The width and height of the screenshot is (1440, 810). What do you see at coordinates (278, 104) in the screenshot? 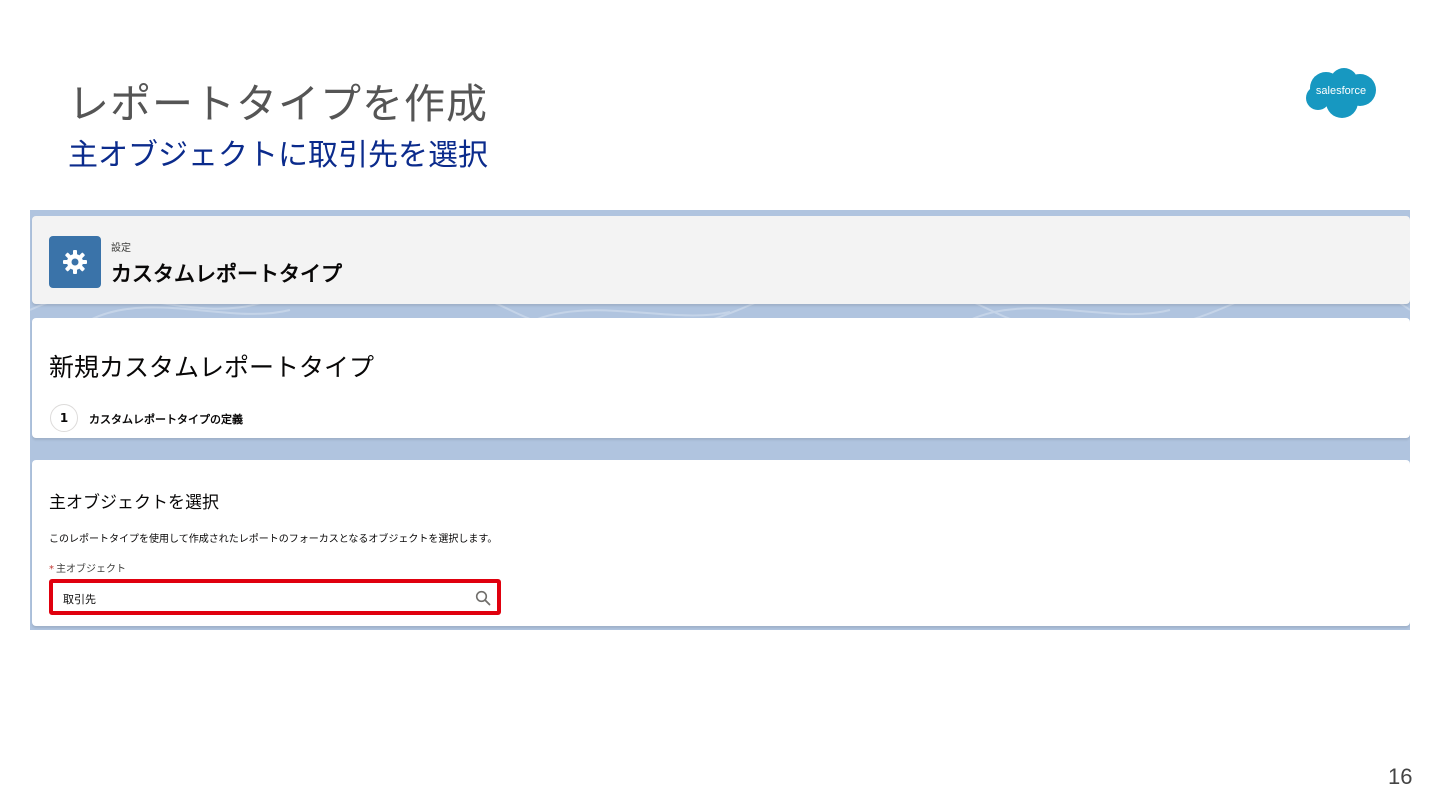
I see `slide-title: レポートタイプを作成` at bounding box center [278, 104].